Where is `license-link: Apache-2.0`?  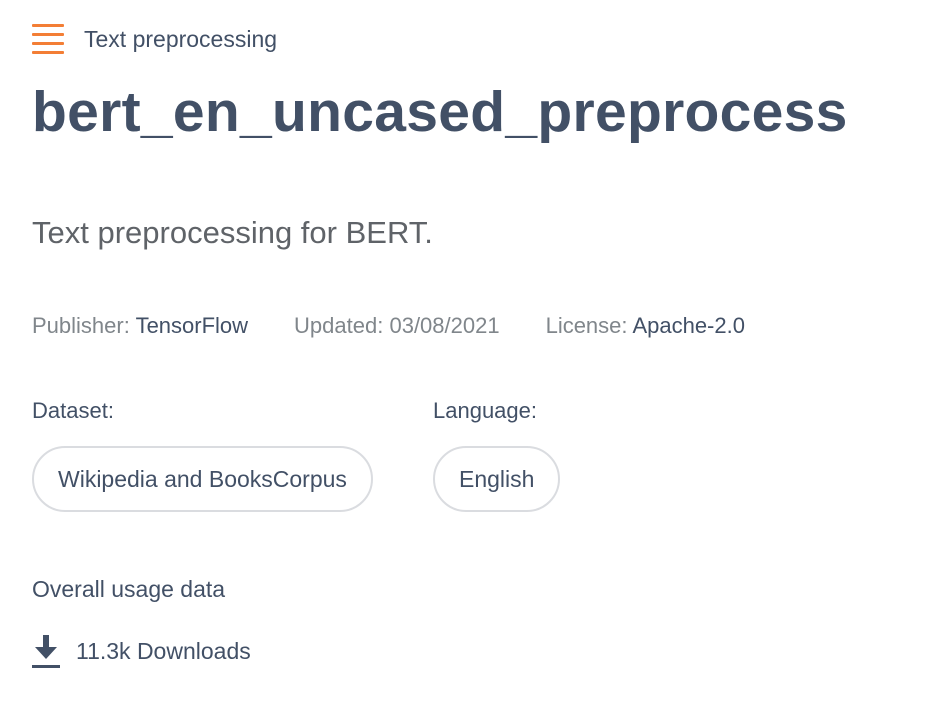
license-link: Apache-2.0 is located at coordinates (688, 325).